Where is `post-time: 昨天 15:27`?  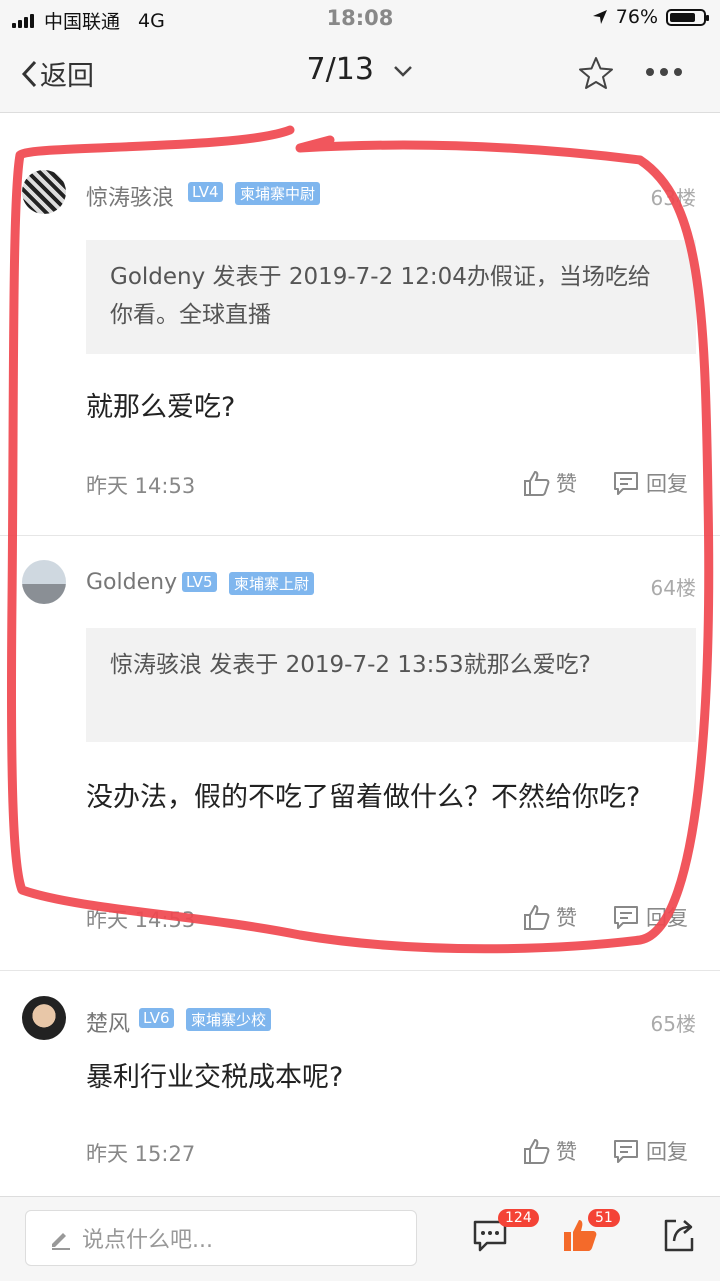
post-time: 昨天 15:27 is located at coordinates (141, 1154).